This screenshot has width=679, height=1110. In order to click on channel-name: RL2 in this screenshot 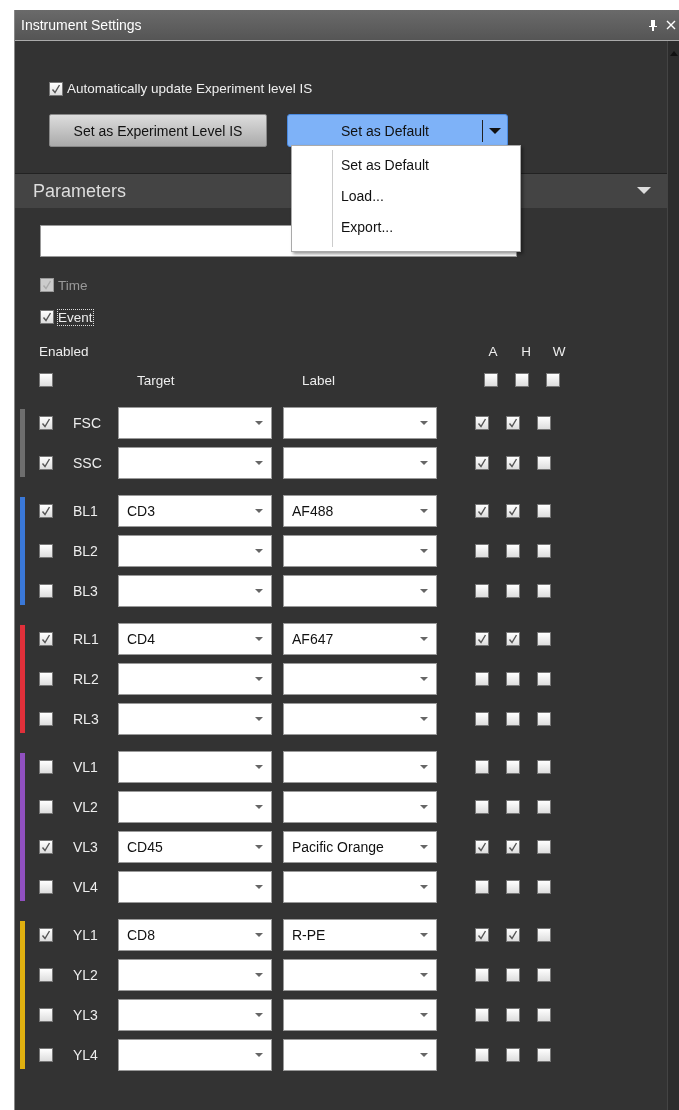, I will do `click(86, 679)`.